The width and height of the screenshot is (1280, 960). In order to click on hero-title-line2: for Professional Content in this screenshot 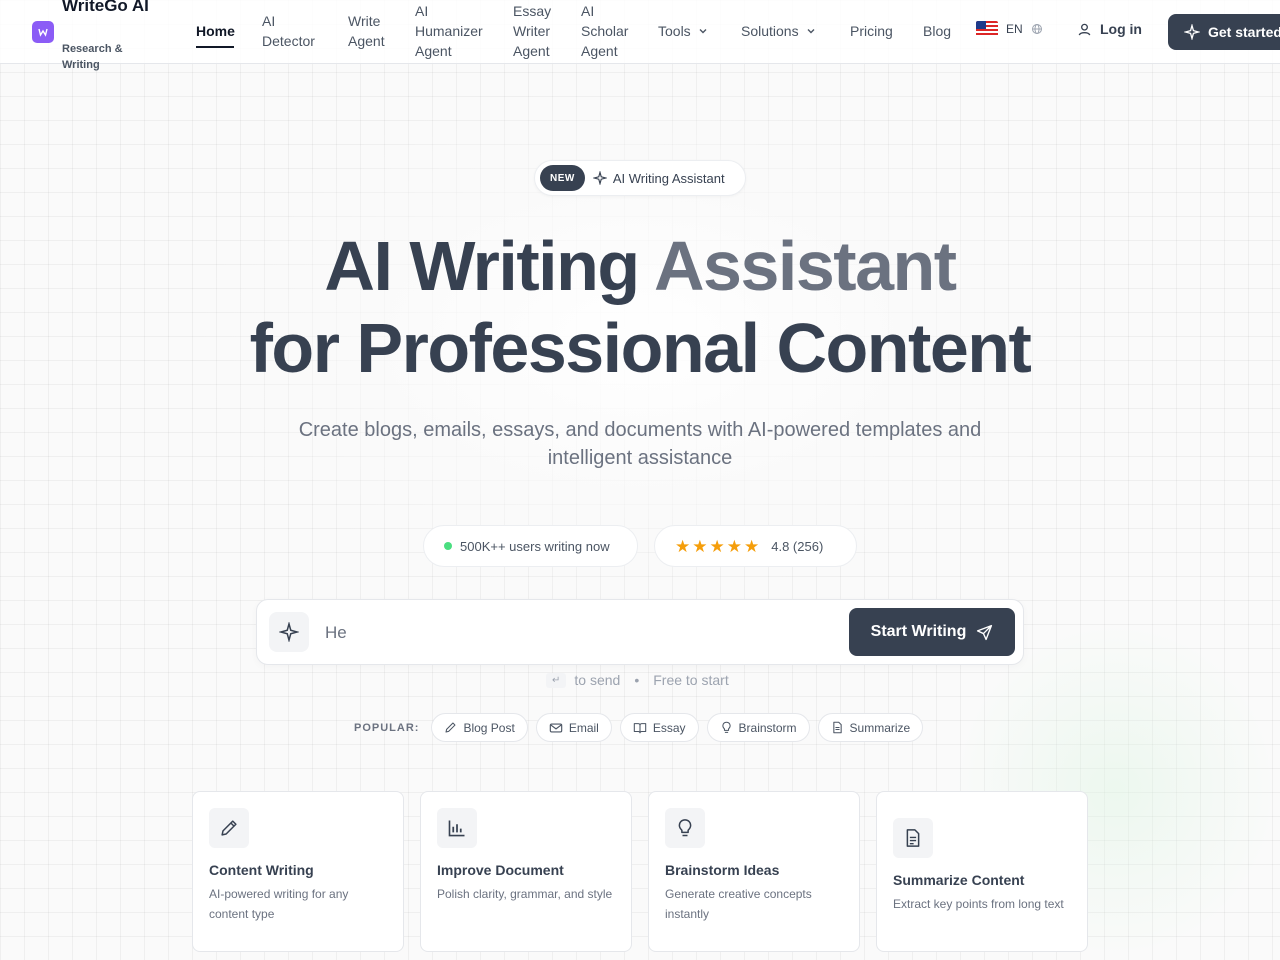, I will do `click(640, 348)`.